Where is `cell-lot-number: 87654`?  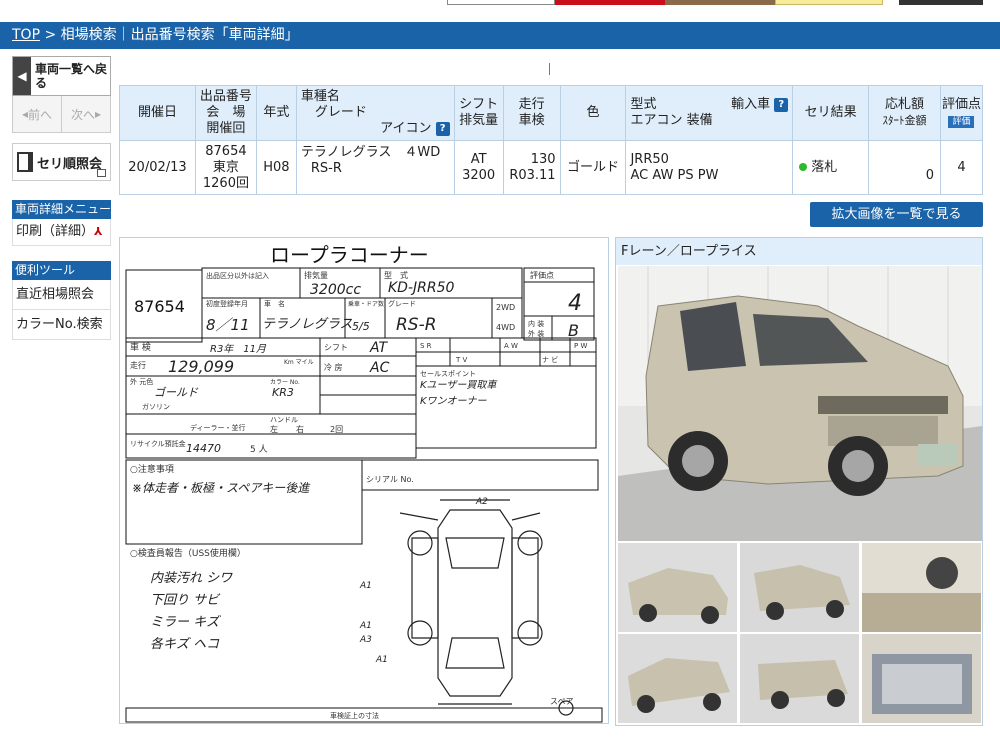 cell-lot-number: 87654 is located at coordinates (226, 151).